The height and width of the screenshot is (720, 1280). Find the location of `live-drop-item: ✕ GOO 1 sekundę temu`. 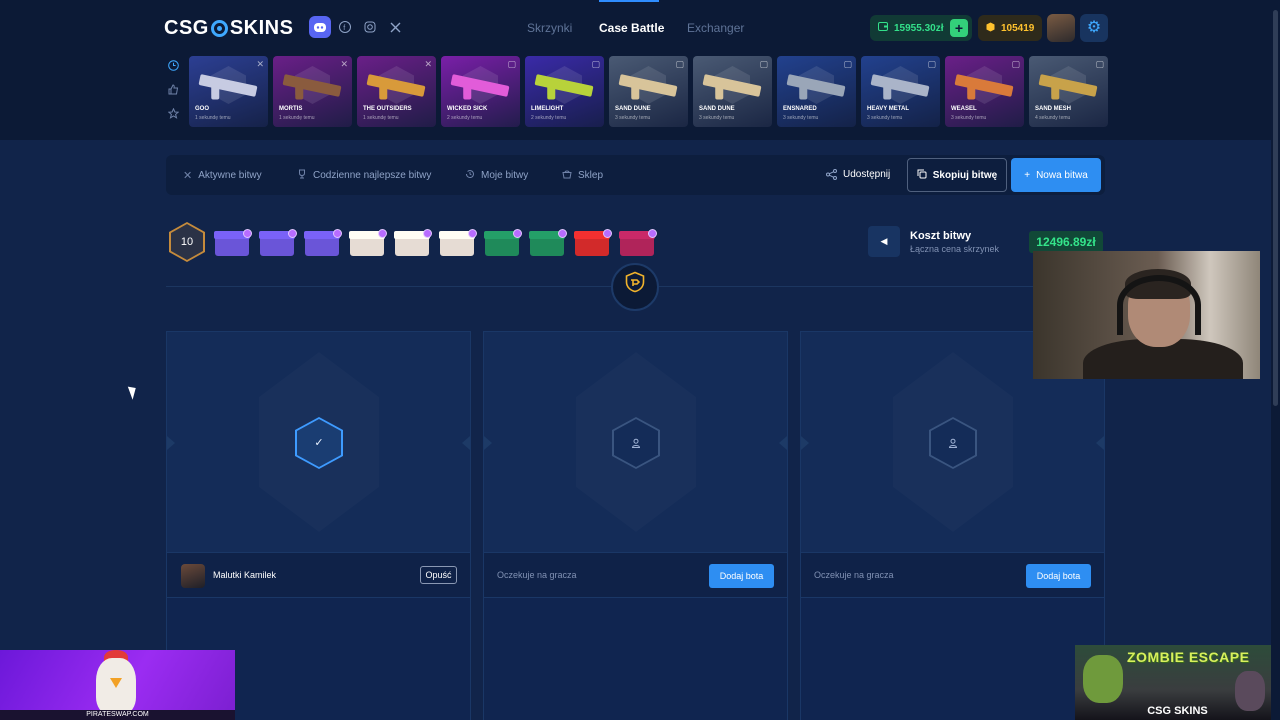

live-drop-item: ✕ GOO 1 sekundę temu is located at coordinates (228, 91).